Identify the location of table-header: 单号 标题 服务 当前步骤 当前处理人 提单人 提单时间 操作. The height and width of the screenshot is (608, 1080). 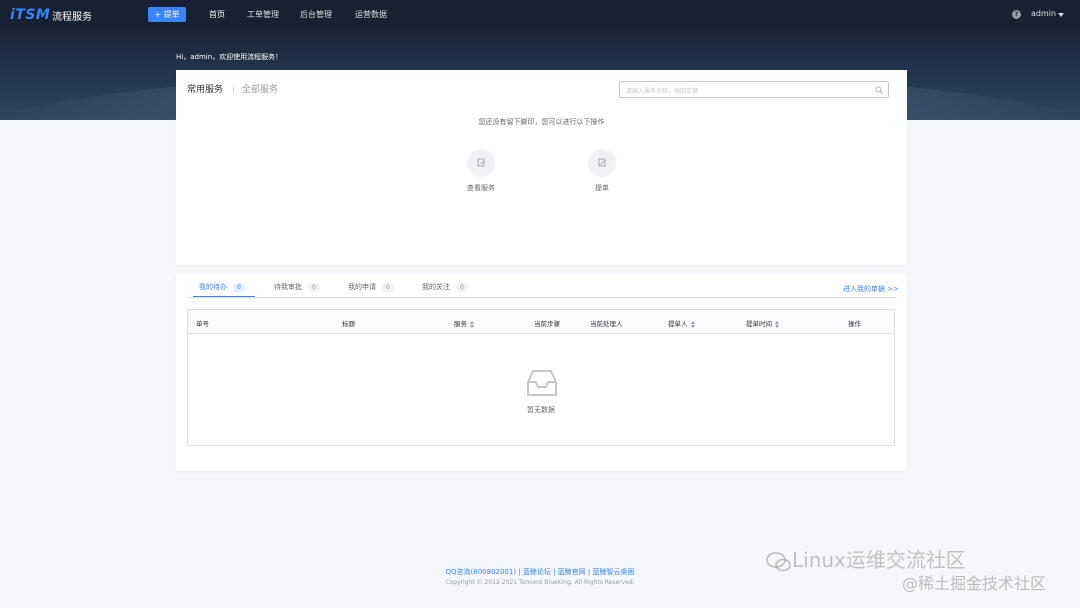
(541, 322).